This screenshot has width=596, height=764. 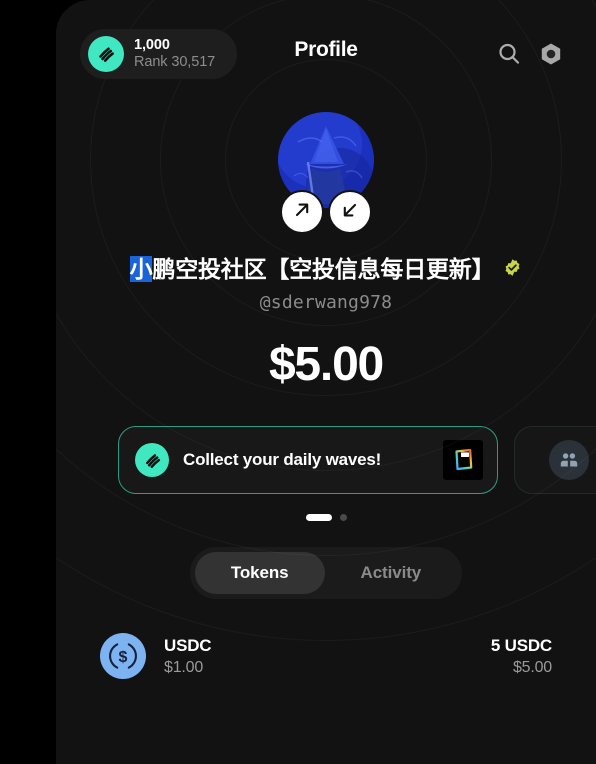 I want to click on token-name: USDC, so click(x=188, y=645).